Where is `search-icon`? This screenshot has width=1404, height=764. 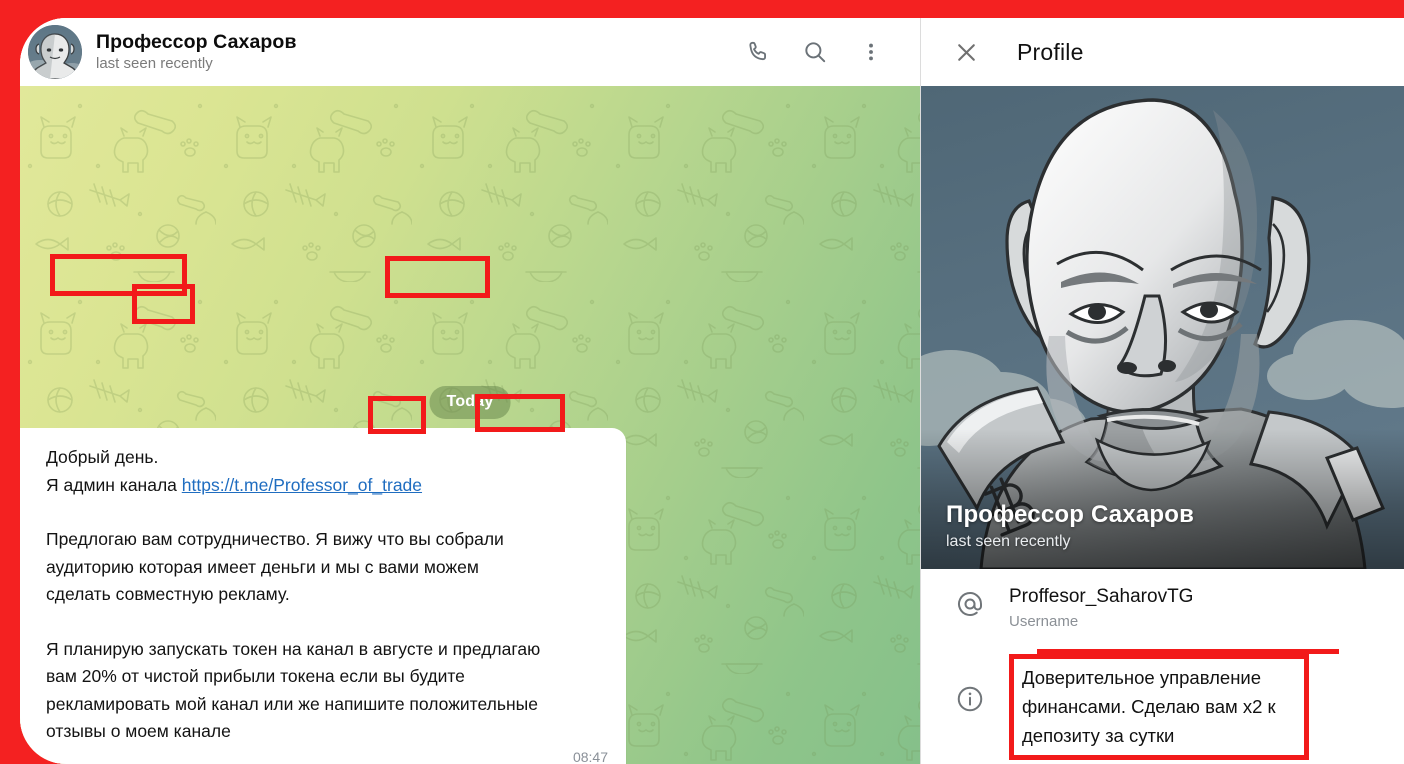
search-icon is located at coordinates (815, 52).